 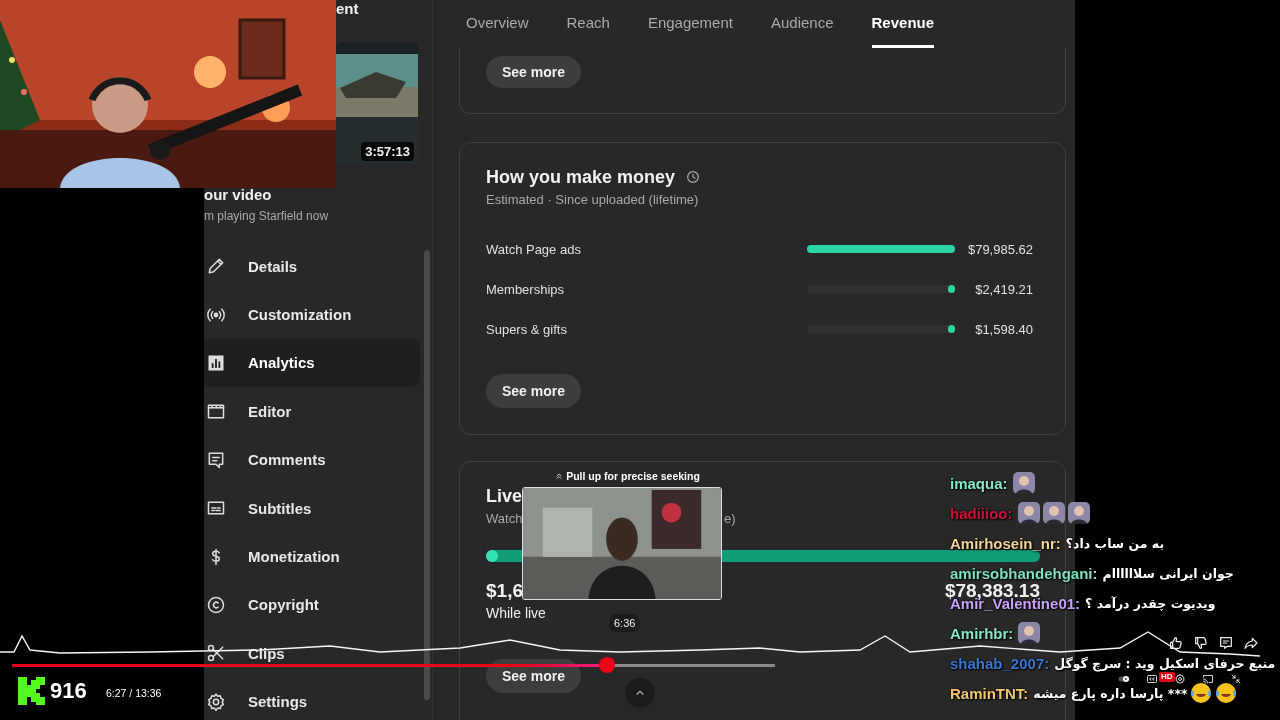 What do you see at coordinates (312, 411) in the screenshot?
I see `sidebar-item: Editor` at bounding box center [312, 411].